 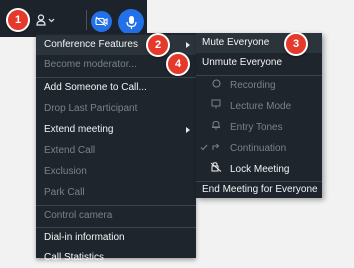 I want to click on menu-item-exclusion: Exclusion, so click(x=116, y=172).